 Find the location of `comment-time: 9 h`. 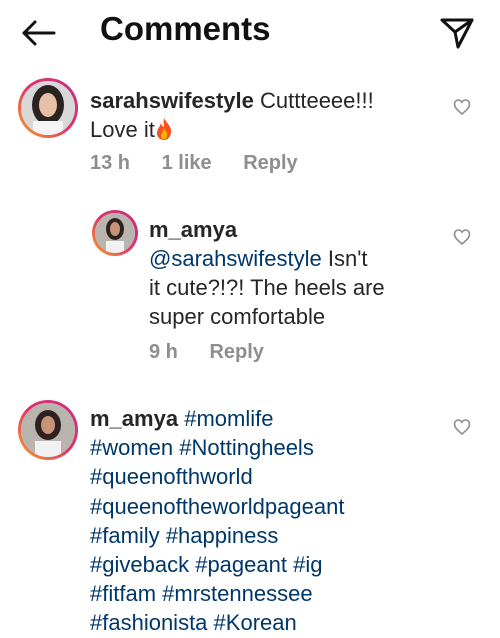

comment-time: 9 h is located at coordinates (163, 352).